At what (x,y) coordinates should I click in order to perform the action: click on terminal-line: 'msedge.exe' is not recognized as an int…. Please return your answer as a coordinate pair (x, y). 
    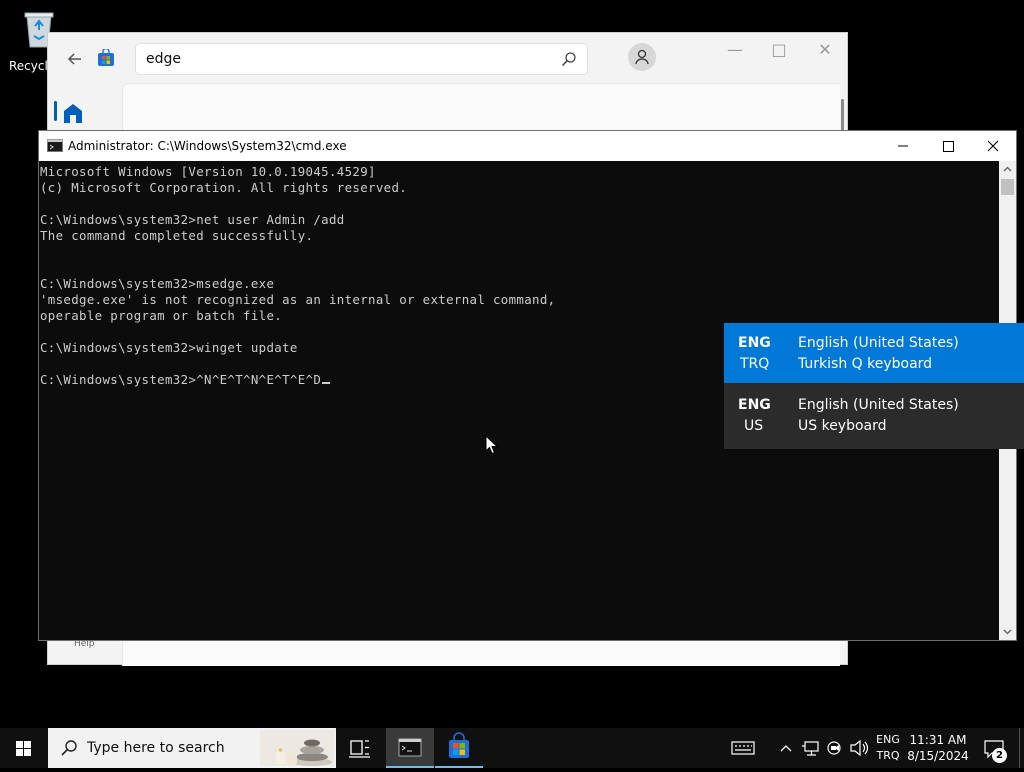
    Looking at the image, I should click on (298, 299).